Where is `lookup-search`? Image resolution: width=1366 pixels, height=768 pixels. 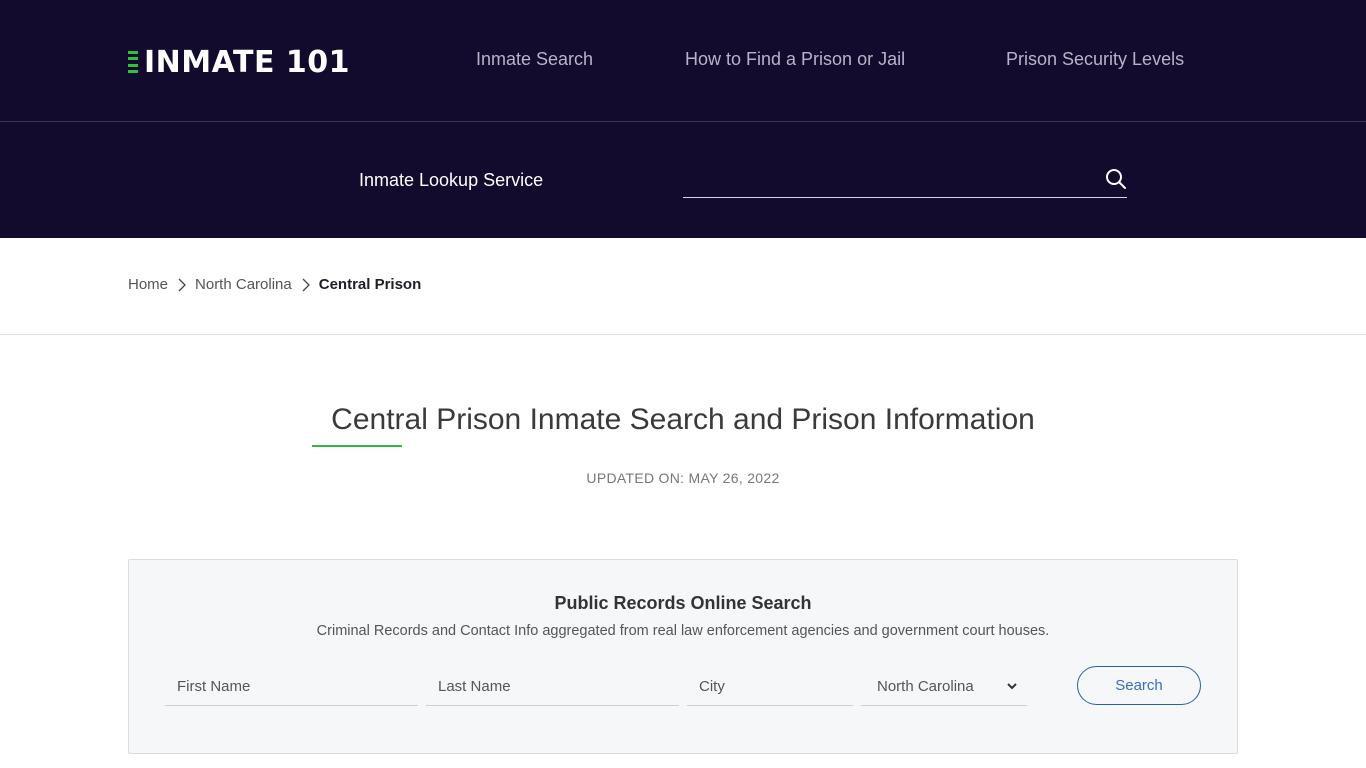 lookup-search is located at coordinates (905, 179).